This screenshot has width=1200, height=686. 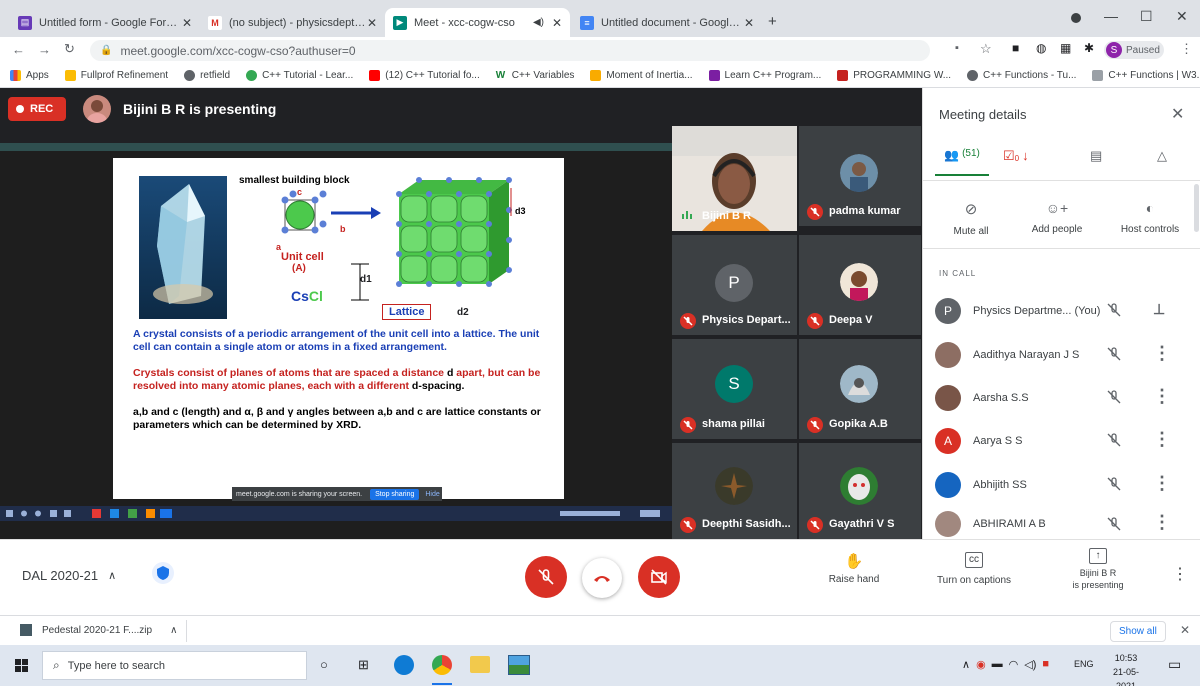 I want to click on kebab-menu-icon: ⋮, so click(x=1186, y=49).